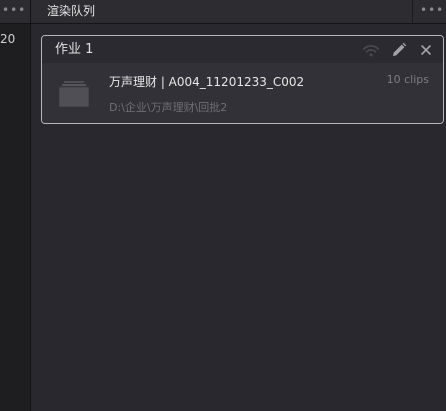  What do you see at coordinates (207, 82) in the screenshot?
I see `clip-name: 万声理财 | A004_11201233_C002` at bounding box center [207, 82].